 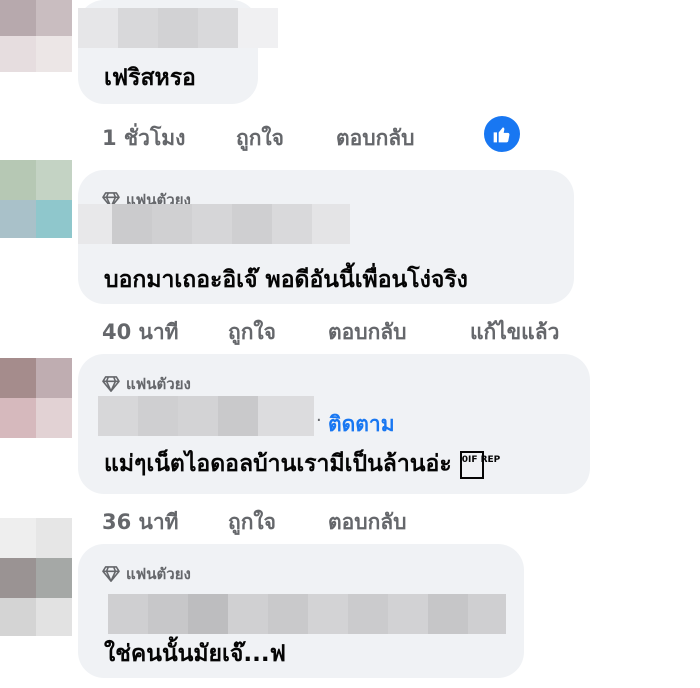 I want to click on comment-text: เฟริสหรอ, so click(x=150, y=78).